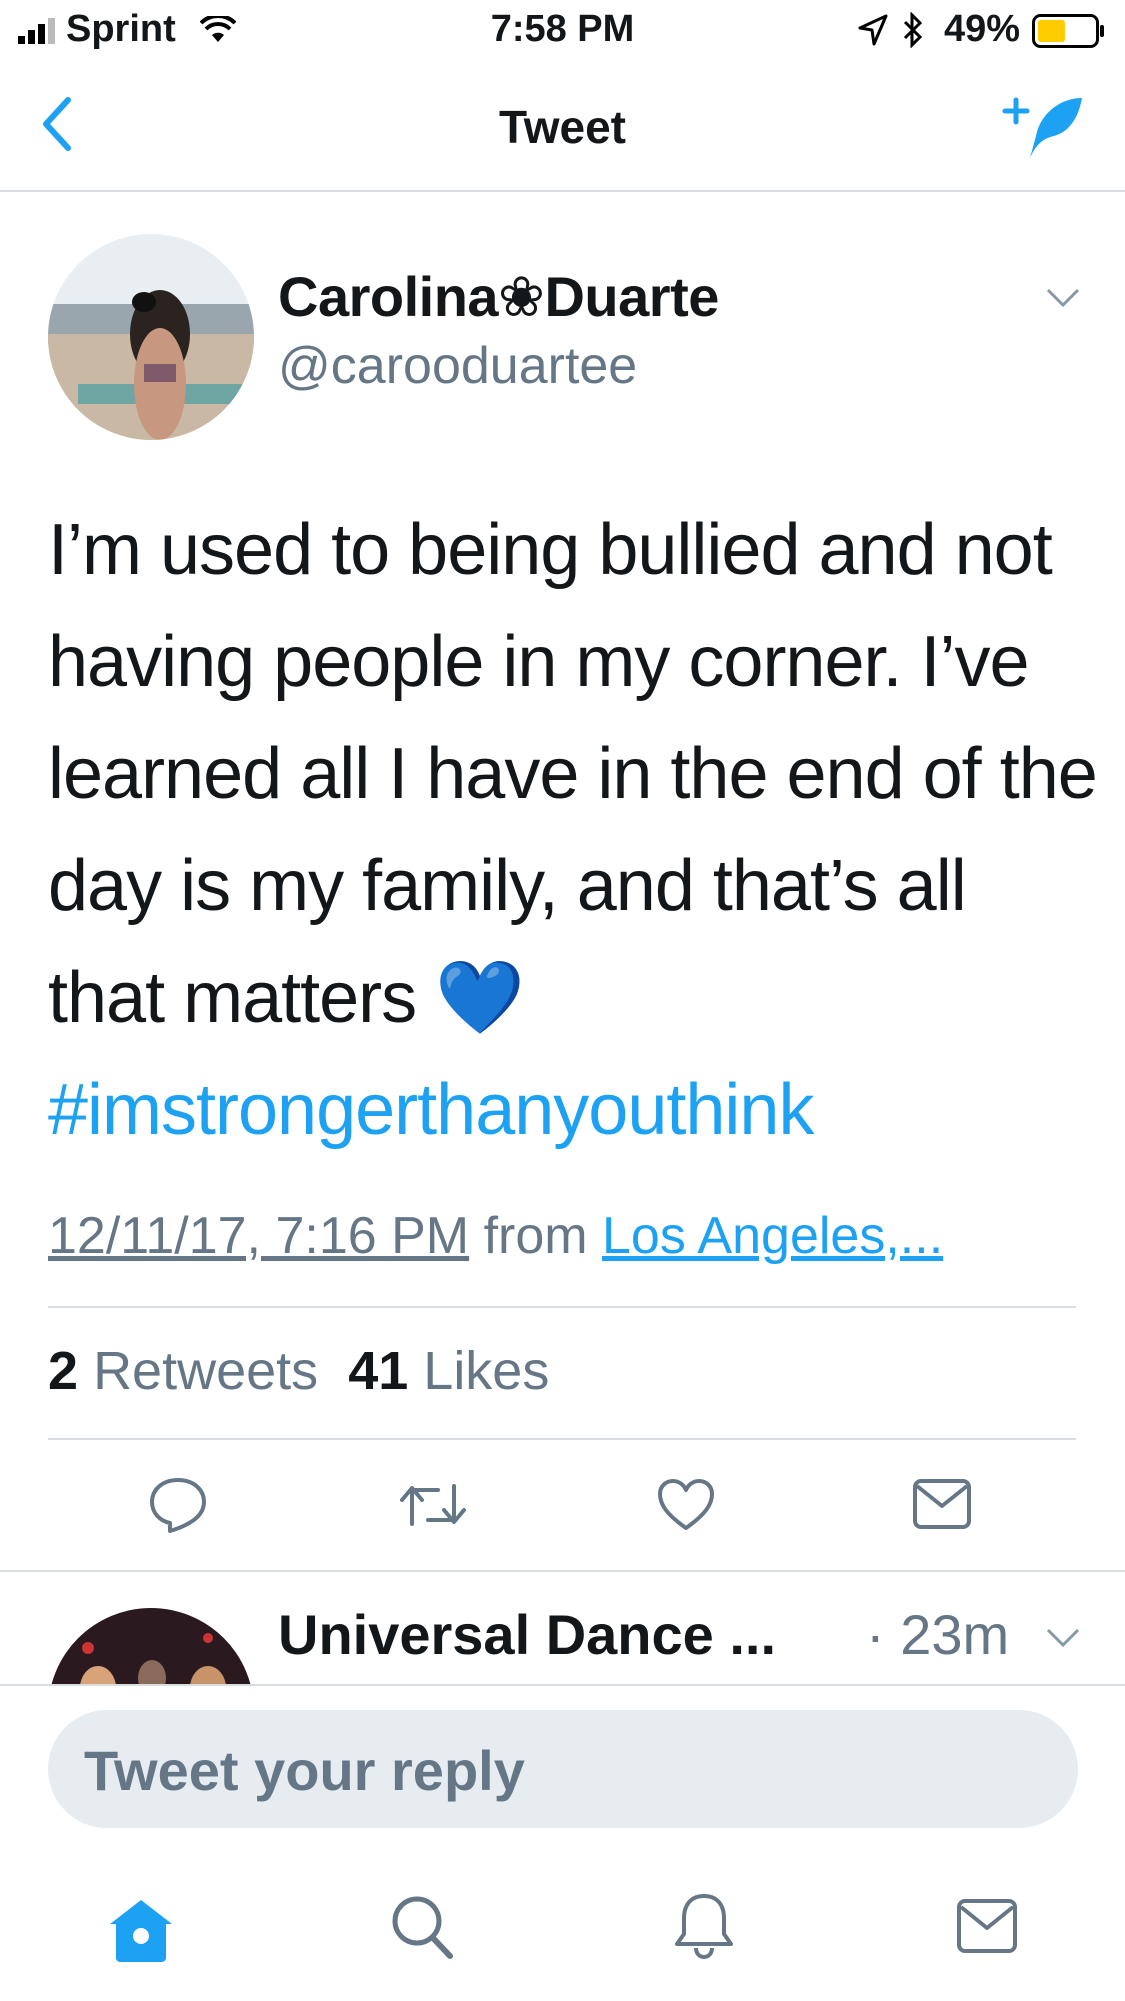  I want to click on location-arrow-icon, so click(873, 30).